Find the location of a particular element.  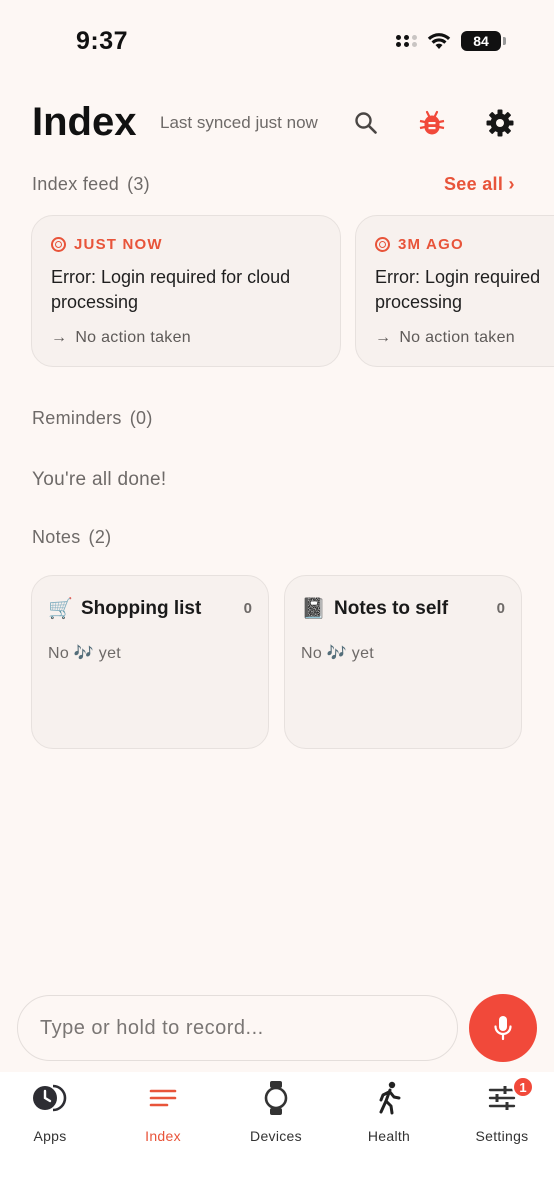

nav-item-health: Health is located at coordinates (389, 1117).